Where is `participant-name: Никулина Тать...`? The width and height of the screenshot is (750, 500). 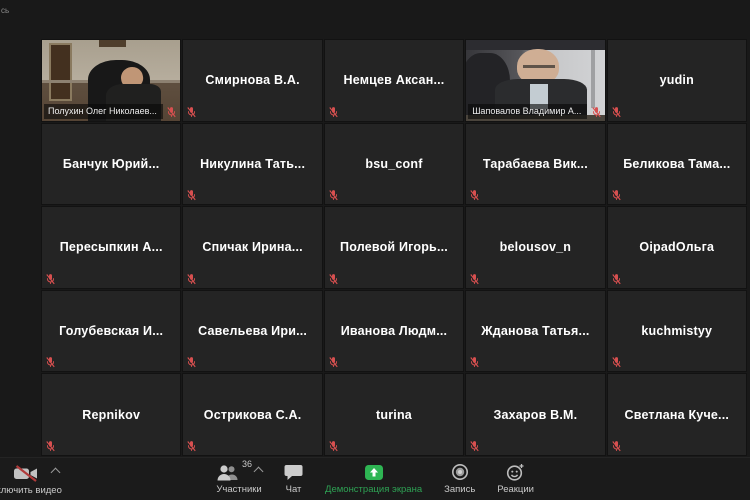
participant-name: Никулина Тать... is located at coordinates (253, 163).